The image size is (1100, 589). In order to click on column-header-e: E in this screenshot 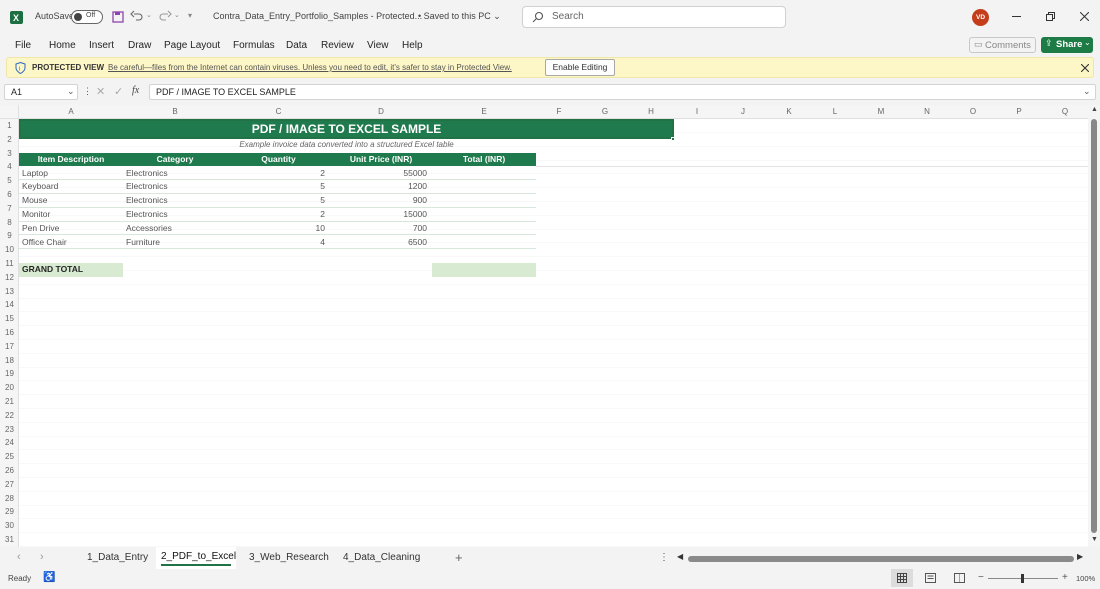, I will do `click(484, 112)`.